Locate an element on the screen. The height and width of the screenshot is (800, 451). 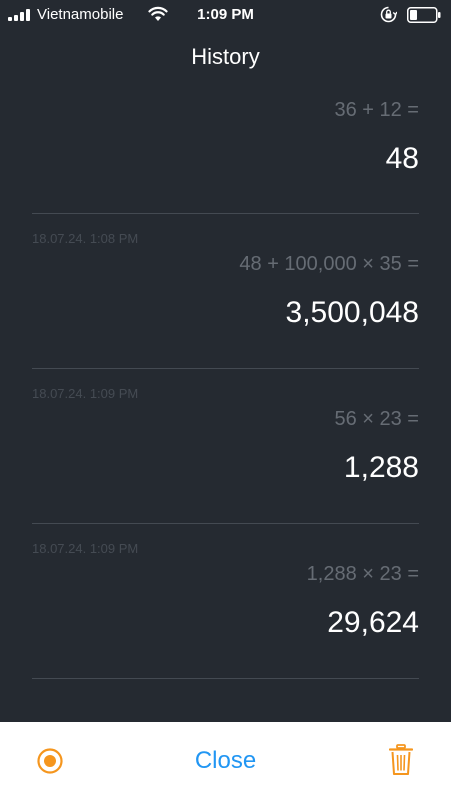
history-result: 1,288 is located at coordinates (381, 467).